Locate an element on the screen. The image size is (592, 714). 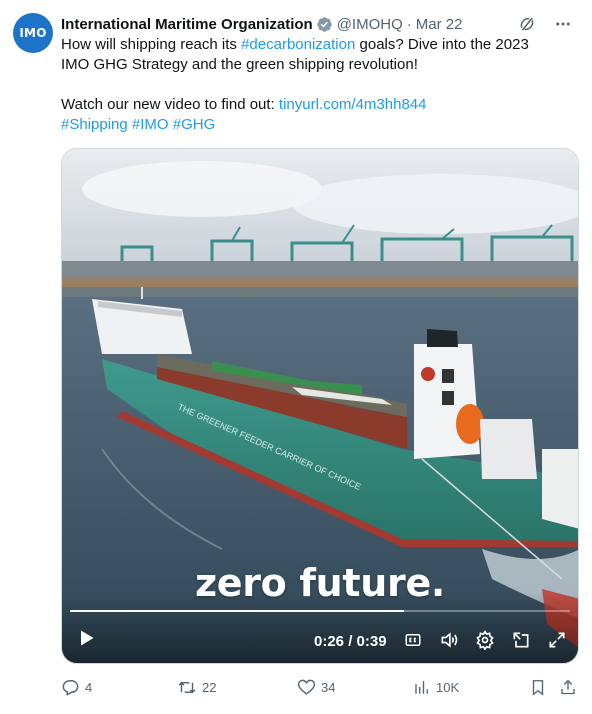
bookmark-icon is located at coordinates (538, 688).